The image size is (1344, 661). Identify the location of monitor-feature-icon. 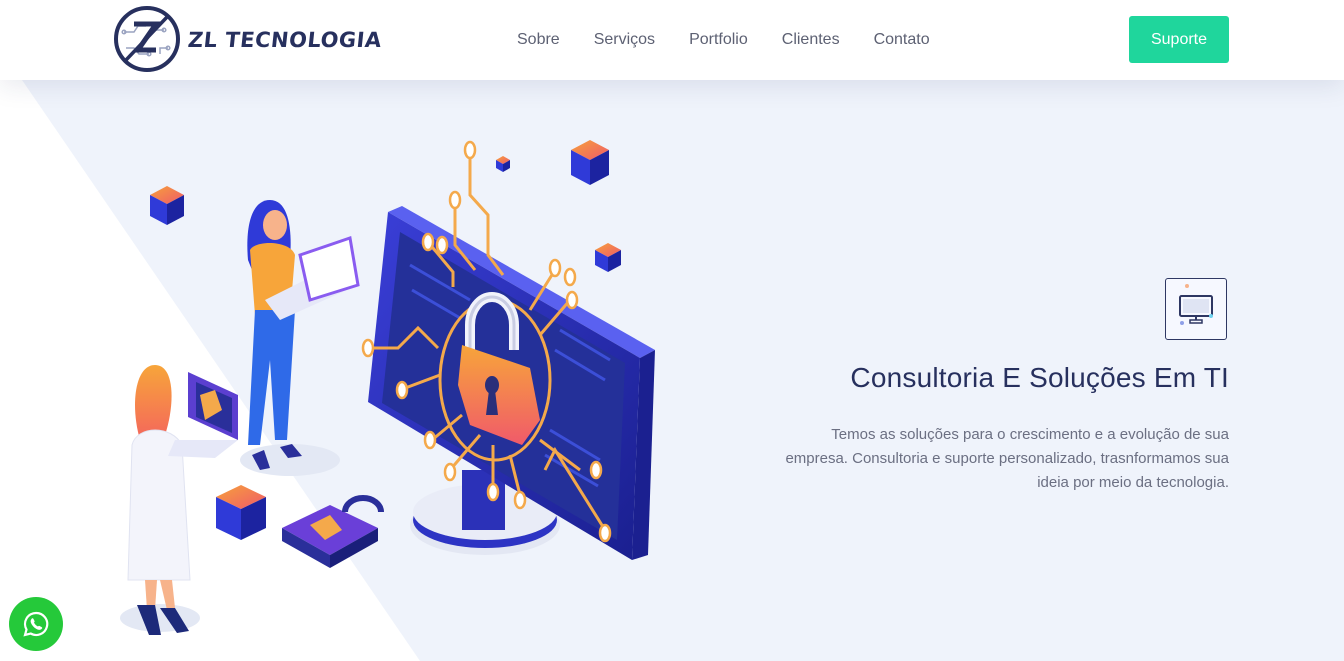
(1196, 309).